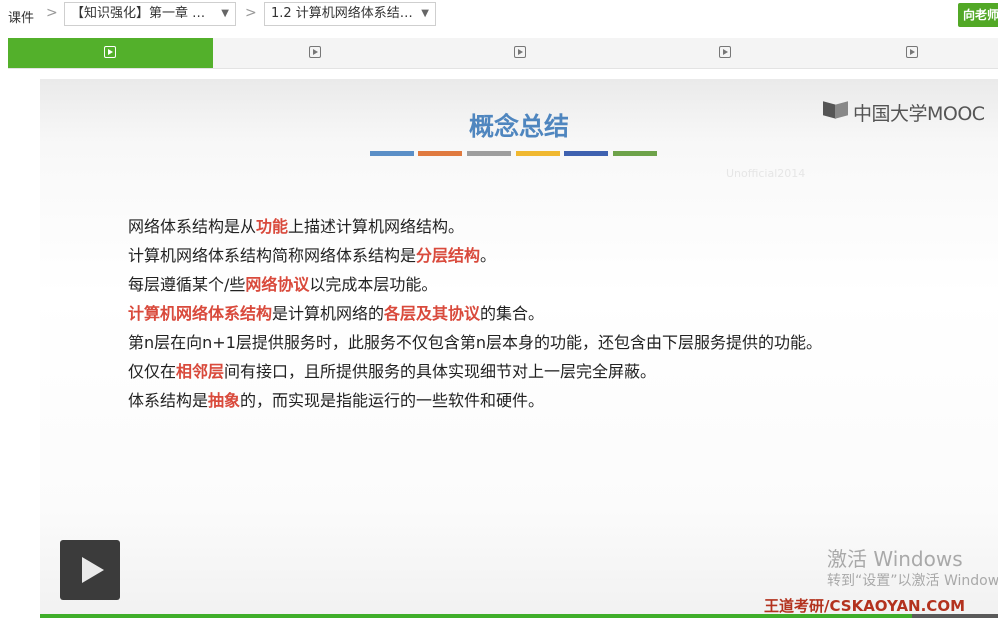  I want to click on slide-text: 计算机网络体系结构简称网络体系结构是, so click(272, 255).